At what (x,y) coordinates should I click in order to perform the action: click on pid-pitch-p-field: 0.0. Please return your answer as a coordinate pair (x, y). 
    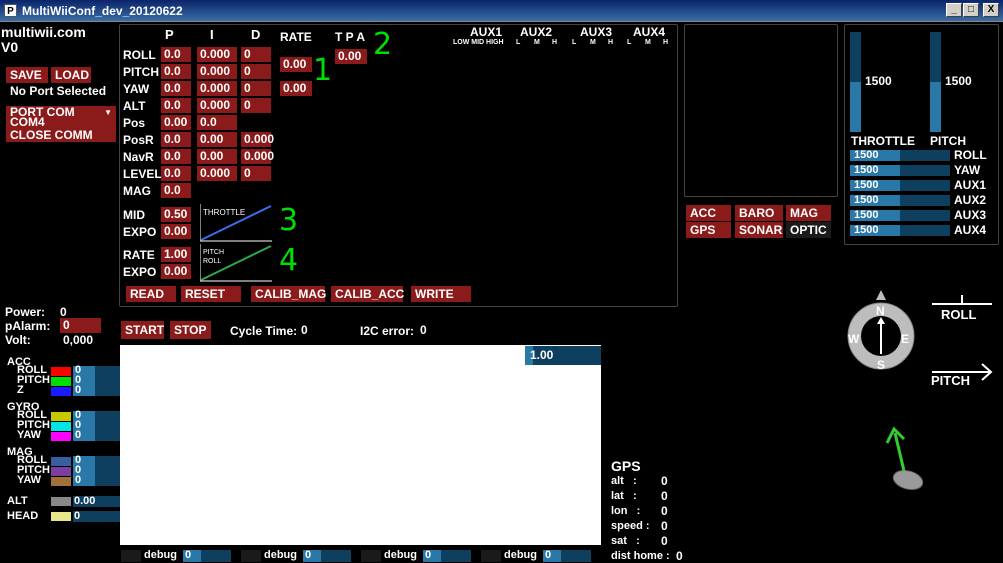
    Looking at the image, I should click on (176, 71).